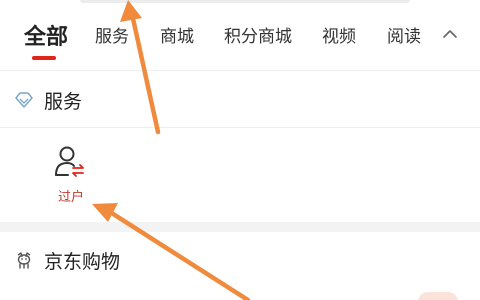 Image resolution: width=480 pixels, height=300 pixels. What do you see at coordinates (258, 34) in the screenshot?
I see `tab-points-mall: 积分商城` at bounding box center [258, 34].